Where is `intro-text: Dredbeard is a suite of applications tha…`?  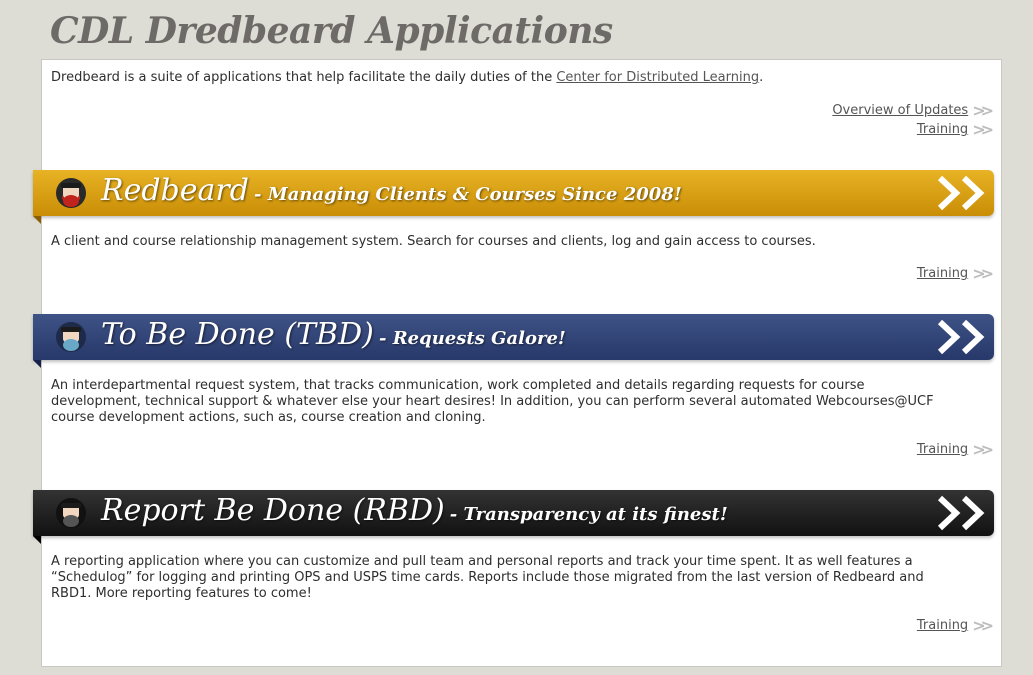
intro-text: Dredbeard is a suite of applications tha… is located at coordinates (407, 78).